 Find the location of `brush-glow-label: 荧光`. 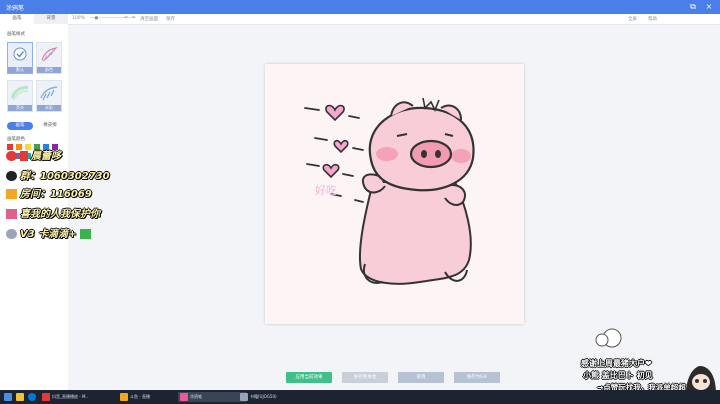

brush-glow-label: 荧光 is located at coordinates (20, 108).